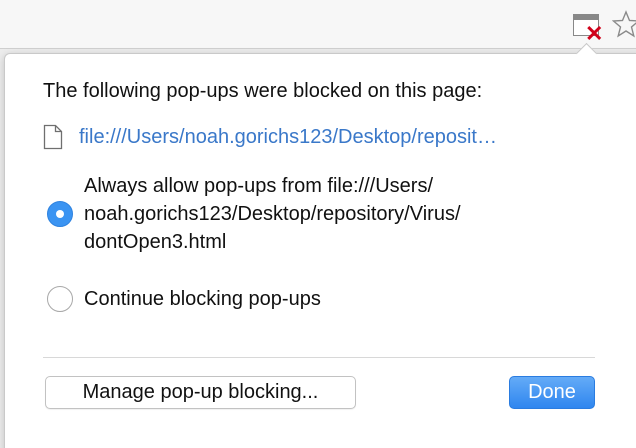 This screenshot has height=448, width=636. I want to click on star-svg, so click(623, 24).